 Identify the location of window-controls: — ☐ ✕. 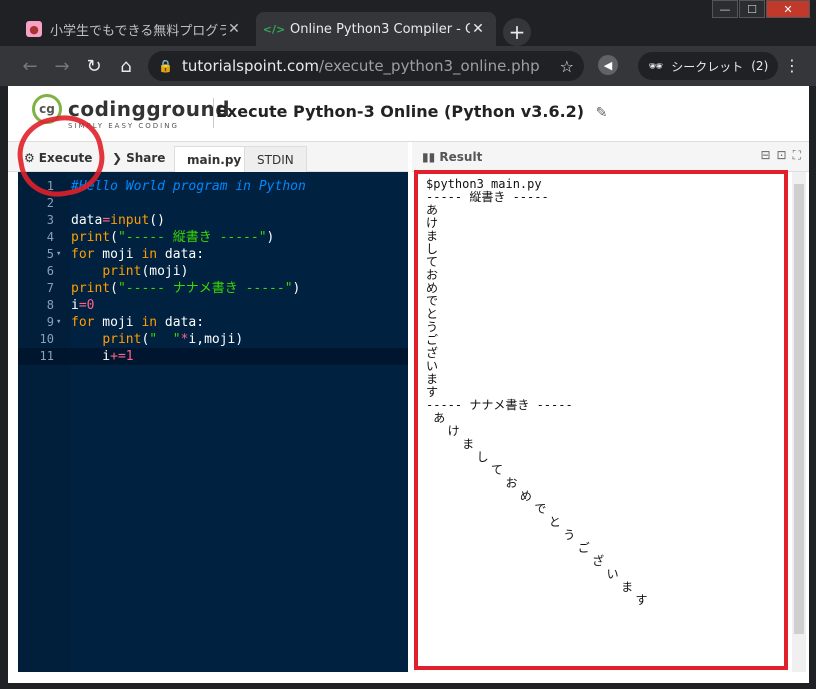
(761, 9).